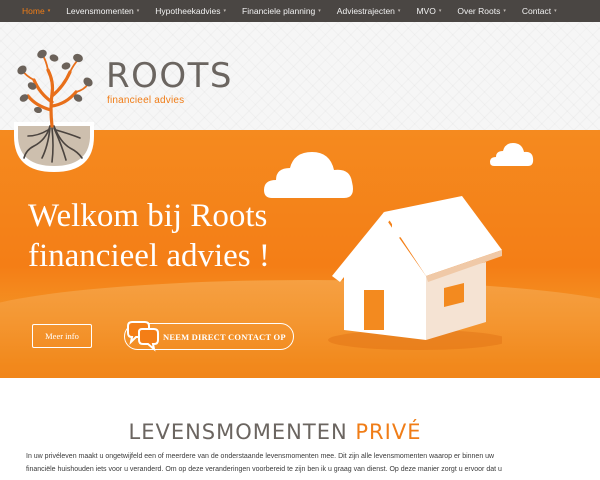  Describe the element at coordinates (54, 110) in the screenshot. I see `tree-logo-icon` at that location.